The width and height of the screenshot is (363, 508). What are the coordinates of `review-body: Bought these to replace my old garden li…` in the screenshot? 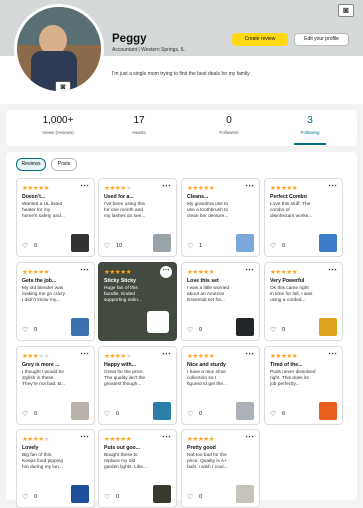 It's located at (125, 461).